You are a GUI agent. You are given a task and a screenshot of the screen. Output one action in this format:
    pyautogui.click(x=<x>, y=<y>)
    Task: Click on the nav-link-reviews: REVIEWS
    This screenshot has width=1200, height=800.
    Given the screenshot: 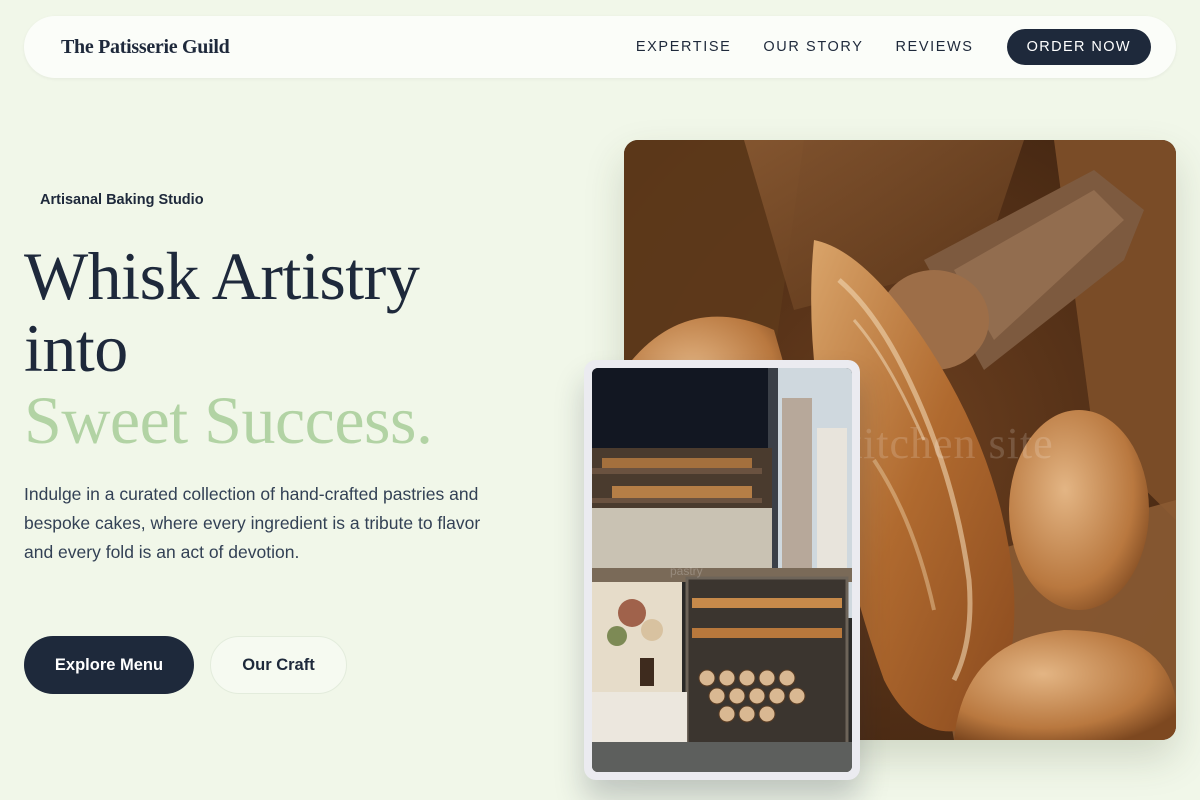 What is the action you would take?
    pyautogui.click(x=934, y=47)
    